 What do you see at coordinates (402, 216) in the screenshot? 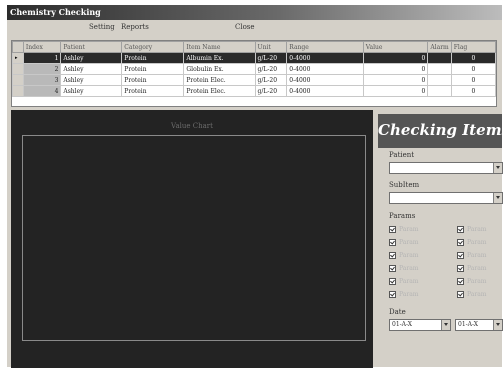
I see `params-label: Params` at bounding box center [402, 216].